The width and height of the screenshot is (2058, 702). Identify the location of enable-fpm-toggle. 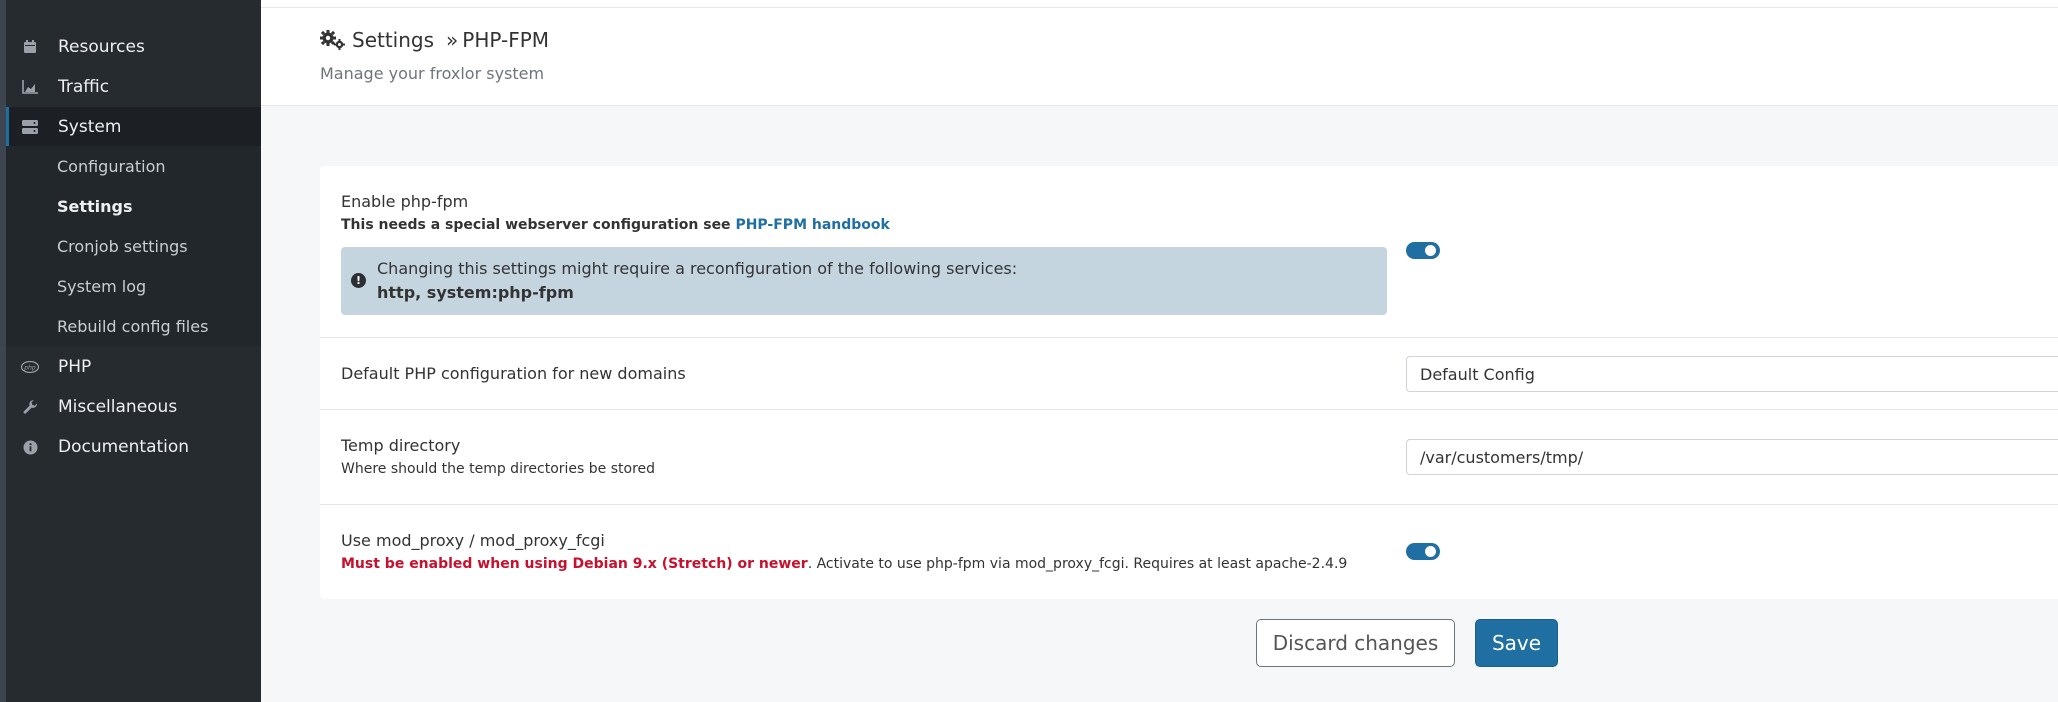
(1423, 250).